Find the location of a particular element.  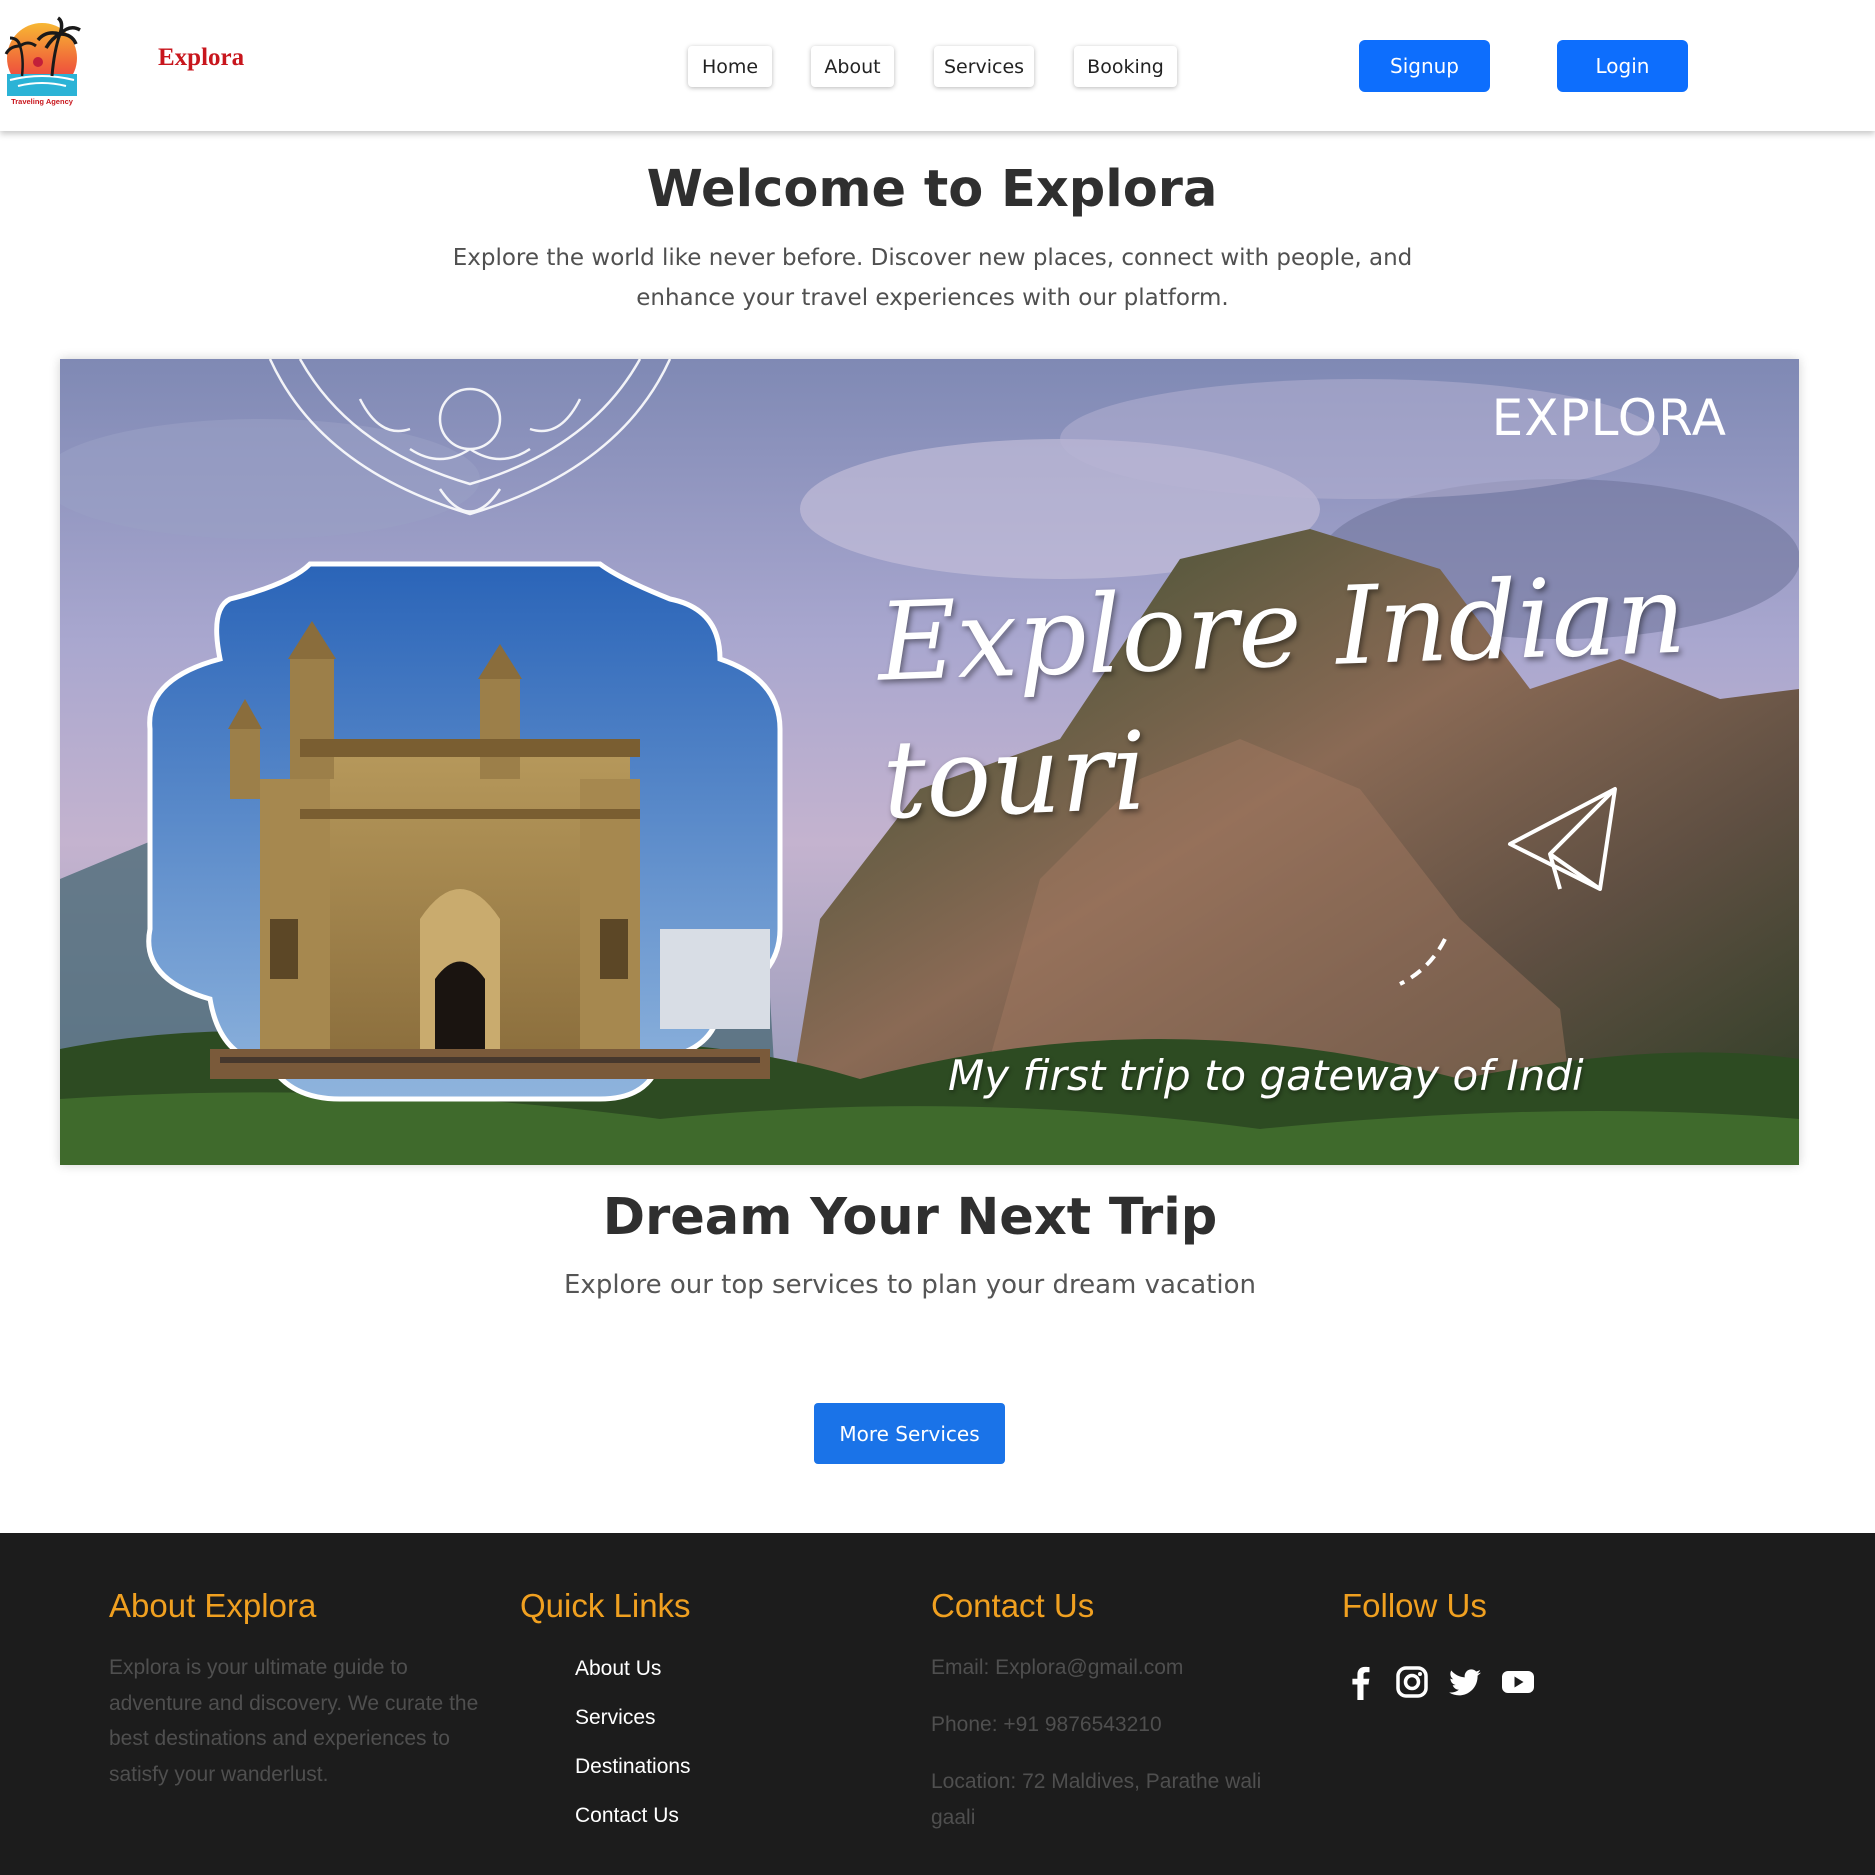

hero-subtitle: My first trip to gateway of Indi is located at coordinates (1266, 1075).